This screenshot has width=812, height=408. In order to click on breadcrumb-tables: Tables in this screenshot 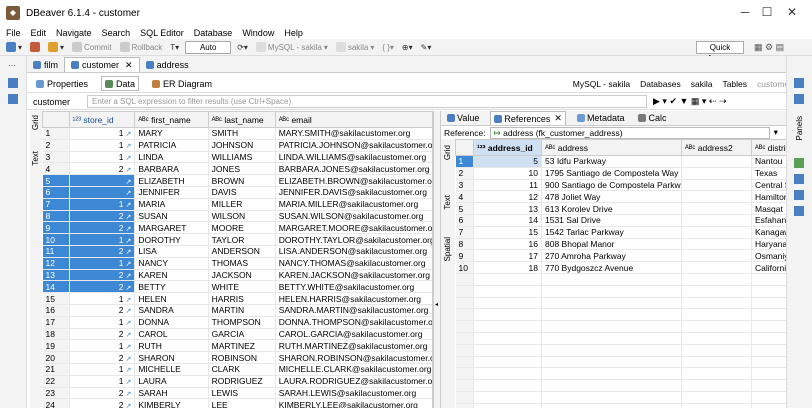, I will do `click(734, 84)`.